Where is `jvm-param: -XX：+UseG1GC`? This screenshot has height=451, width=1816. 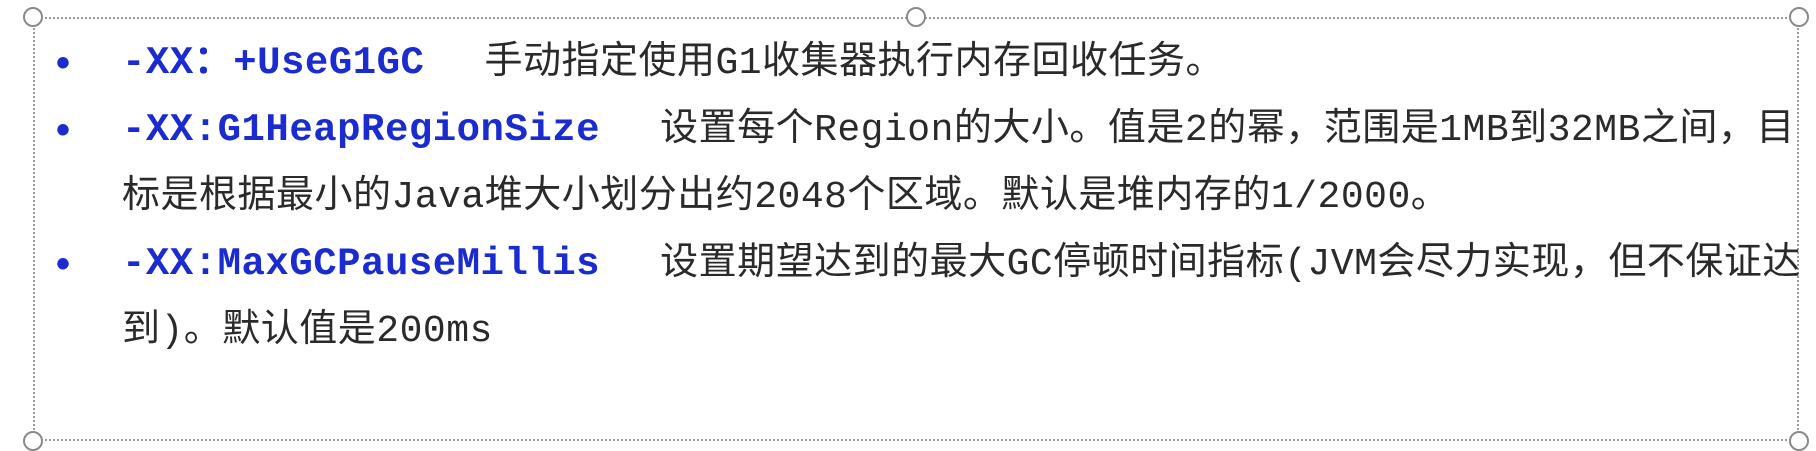
jvm-param: -XX：+UseG1GC is located at coordinates (273, 63).